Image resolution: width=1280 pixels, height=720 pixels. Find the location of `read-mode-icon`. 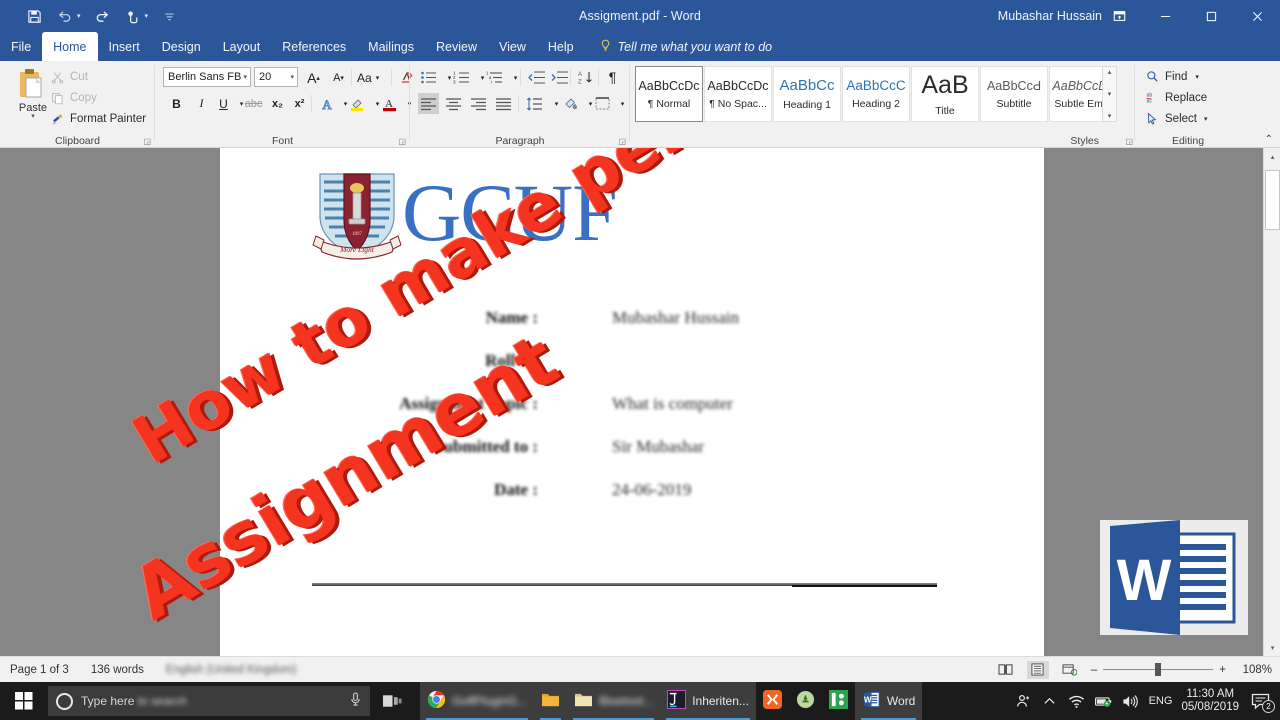

read-mode-icon is located at coordinates (1006, 670).